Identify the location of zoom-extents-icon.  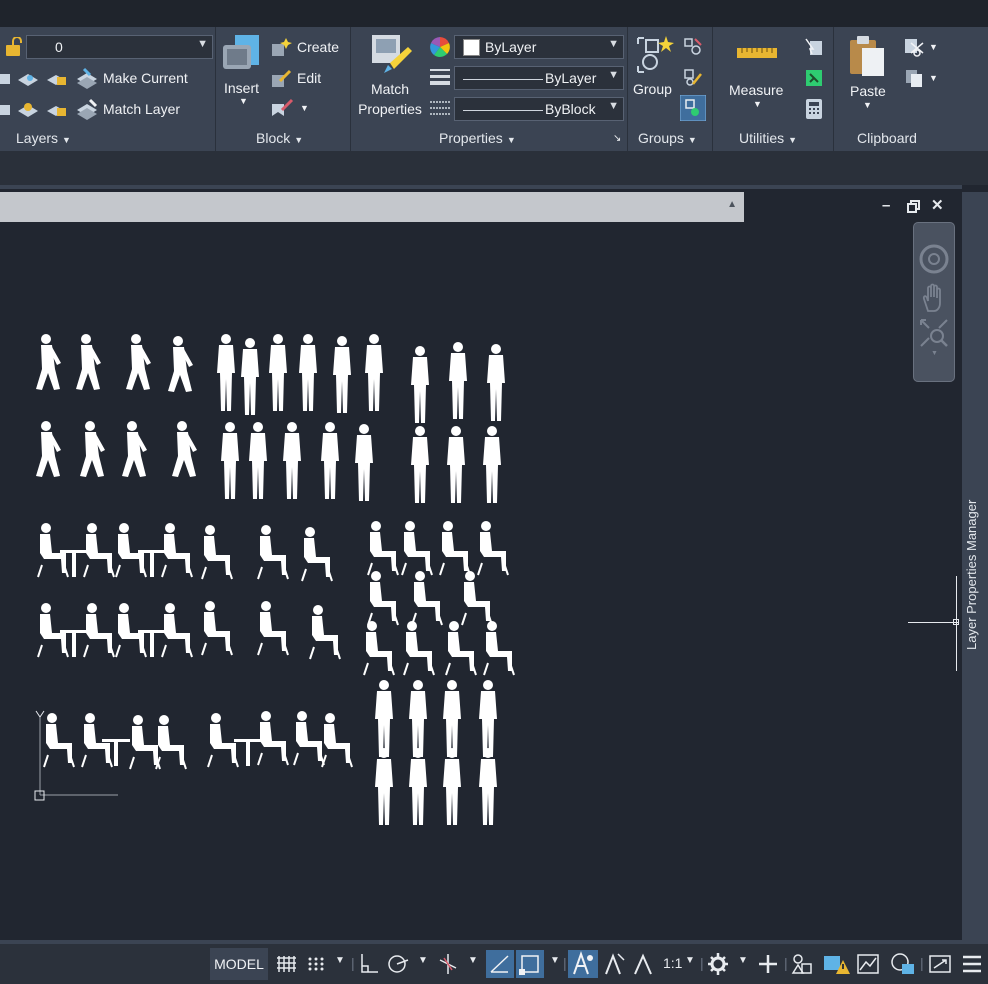
(934, 333).